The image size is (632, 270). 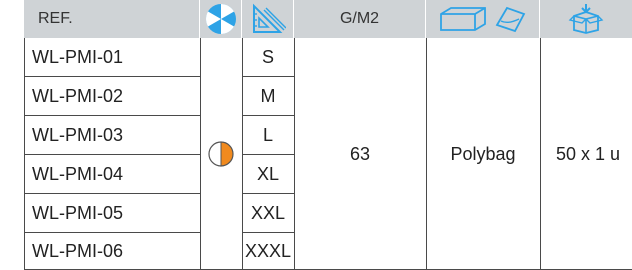 What do you see at coordinates (462, 19) in the screenshot?
I see `box-icon` at bounding box center [462, 19].